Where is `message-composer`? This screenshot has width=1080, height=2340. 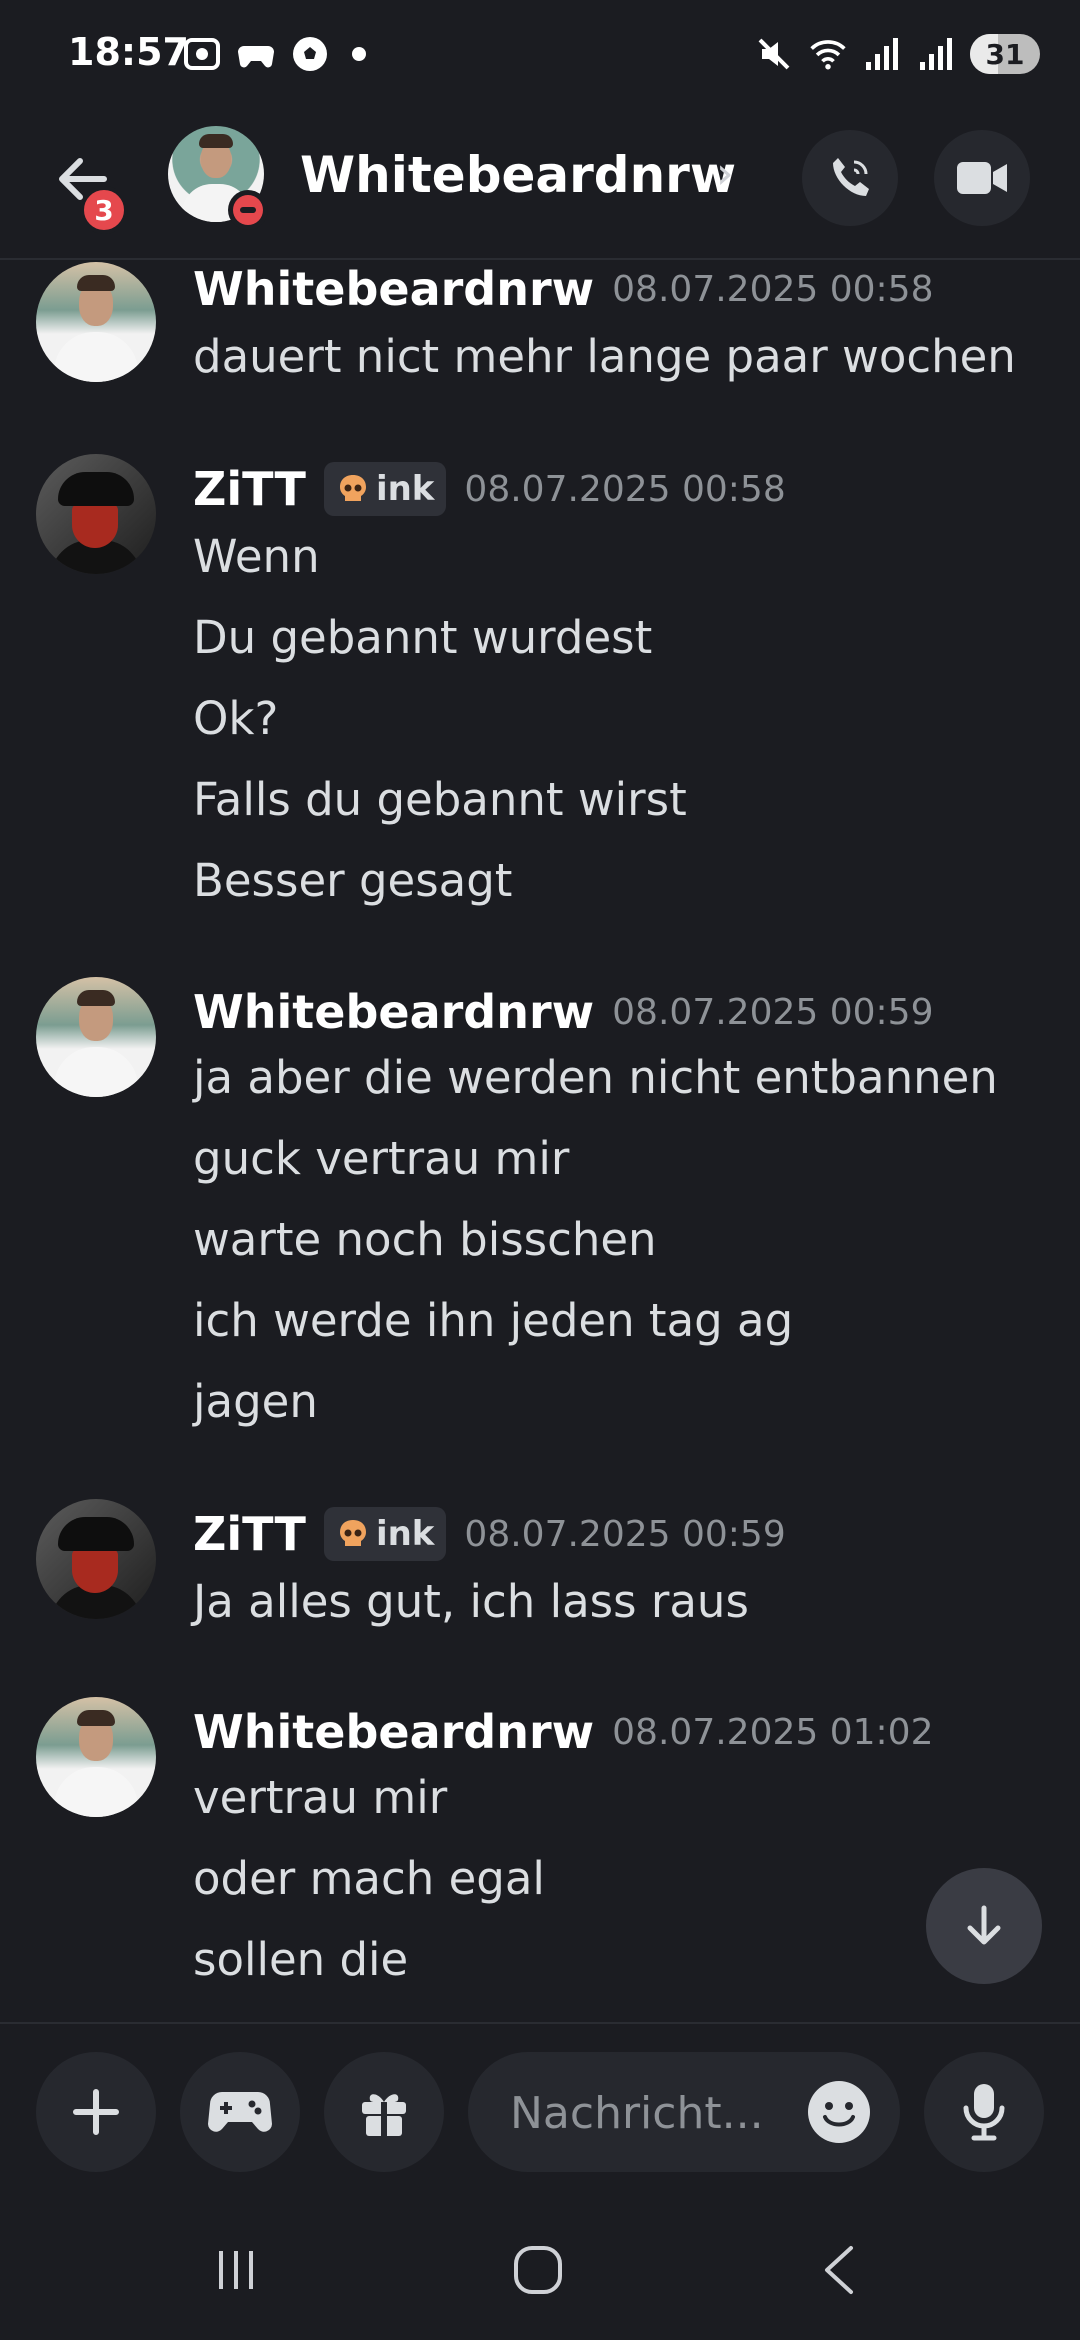
message-composer is located at coordinates (540, 2103).